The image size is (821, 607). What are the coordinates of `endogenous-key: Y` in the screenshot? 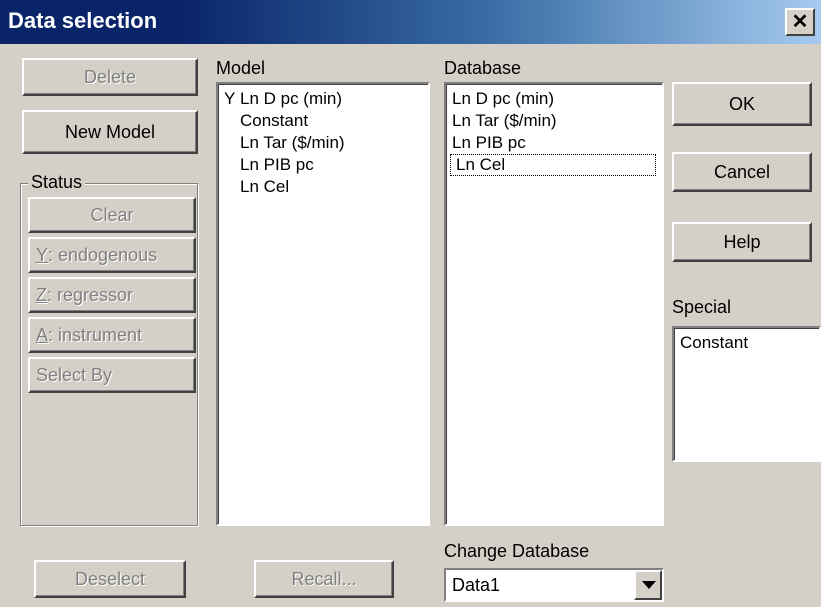 It's located at (42, 254).